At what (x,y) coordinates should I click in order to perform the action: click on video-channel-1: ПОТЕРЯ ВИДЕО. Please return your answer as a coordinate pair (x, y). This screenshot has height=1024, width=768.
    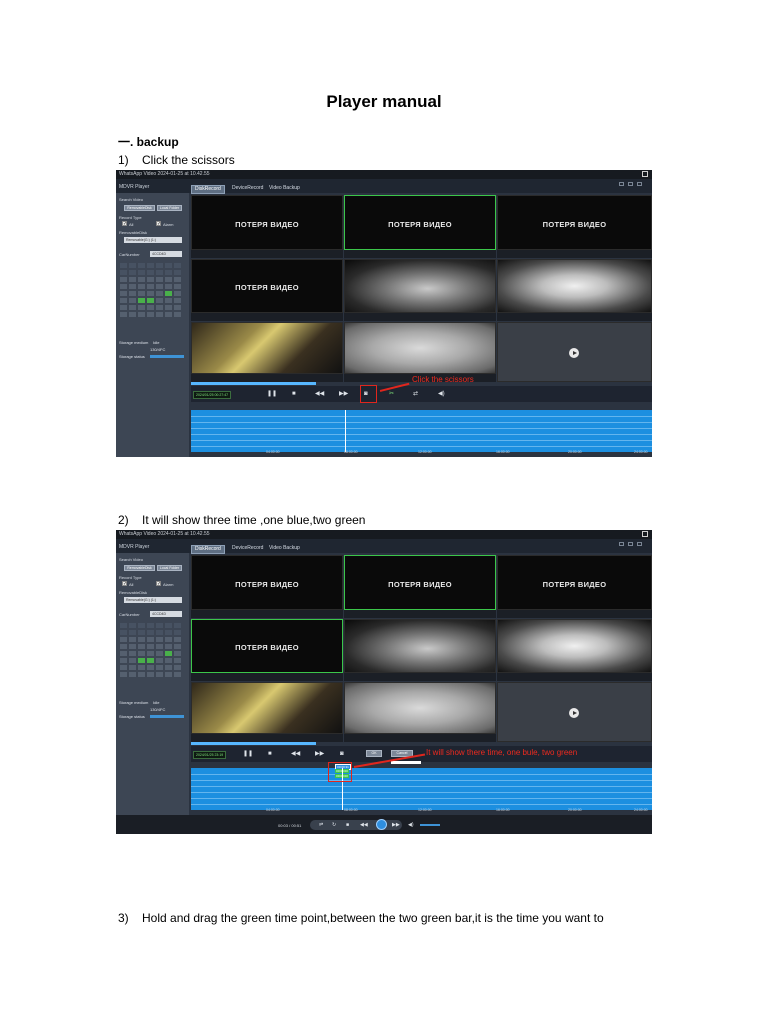
    Looking at the image, I should click on (267, 582).